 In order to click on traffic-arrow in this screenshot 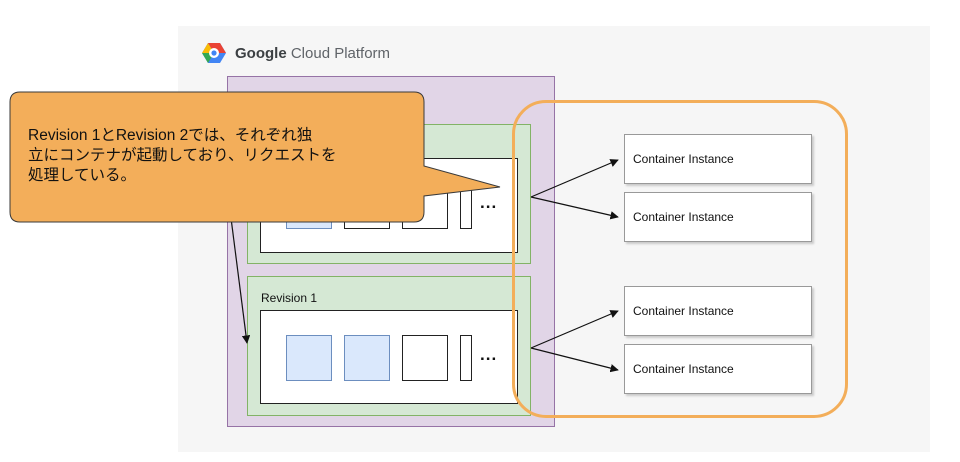, I will do `click(240, 280)`.